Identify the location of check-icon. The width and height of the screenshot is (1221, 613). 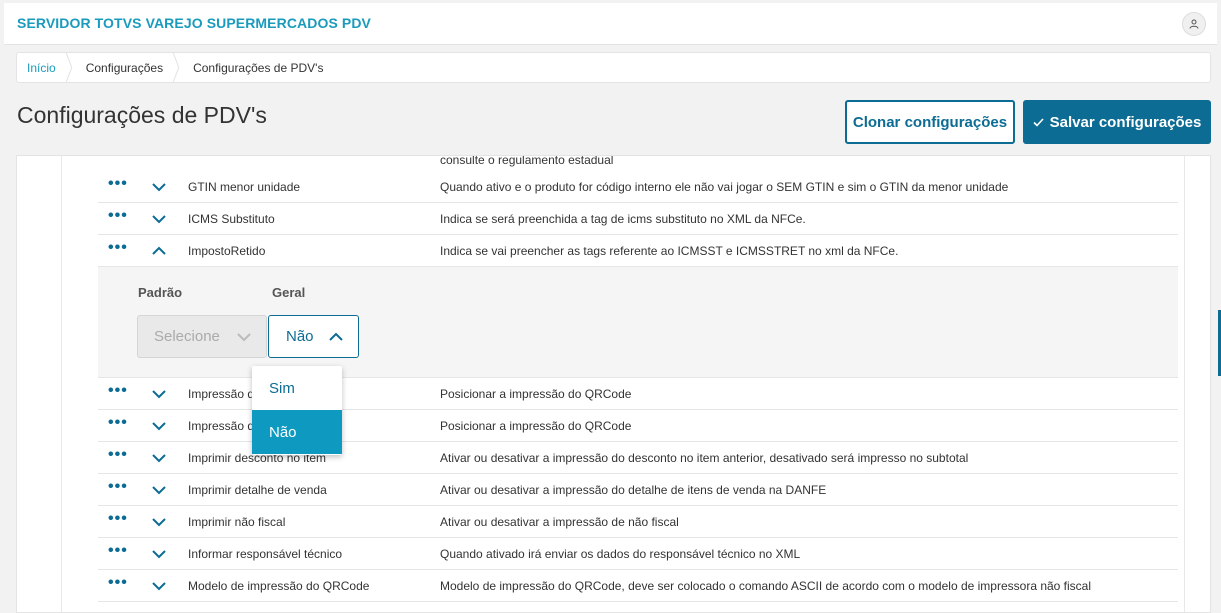
(1038, 122).